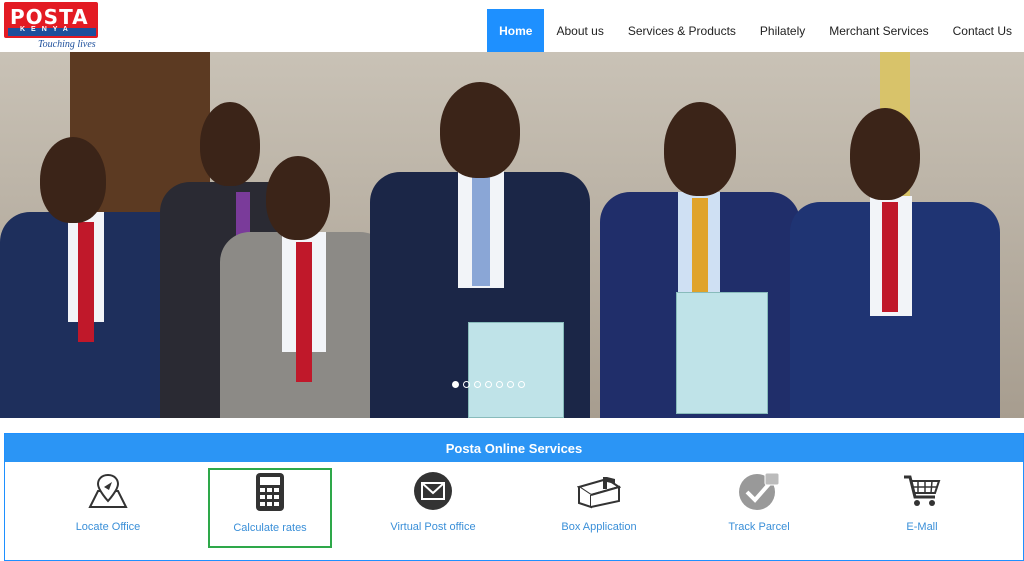 This screenshot has height=561, width=1024. Describe the element at coordinates (759, 491) in the screenshot. I see `check-badge-icon` at that location.